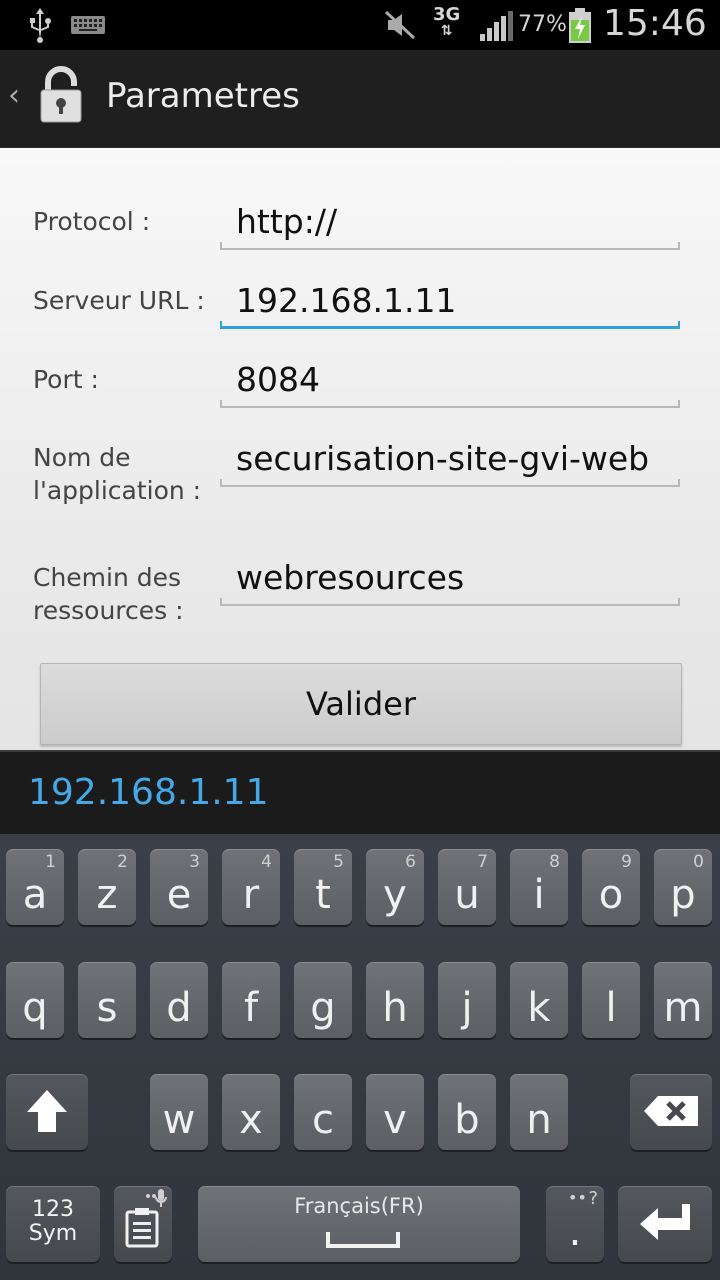 This screenshot has height=1280, width=720. What do you see at coordinates (554, 862) in the screenshot?
I see `key-number-hint: 8` at bounding box center [554, 862].